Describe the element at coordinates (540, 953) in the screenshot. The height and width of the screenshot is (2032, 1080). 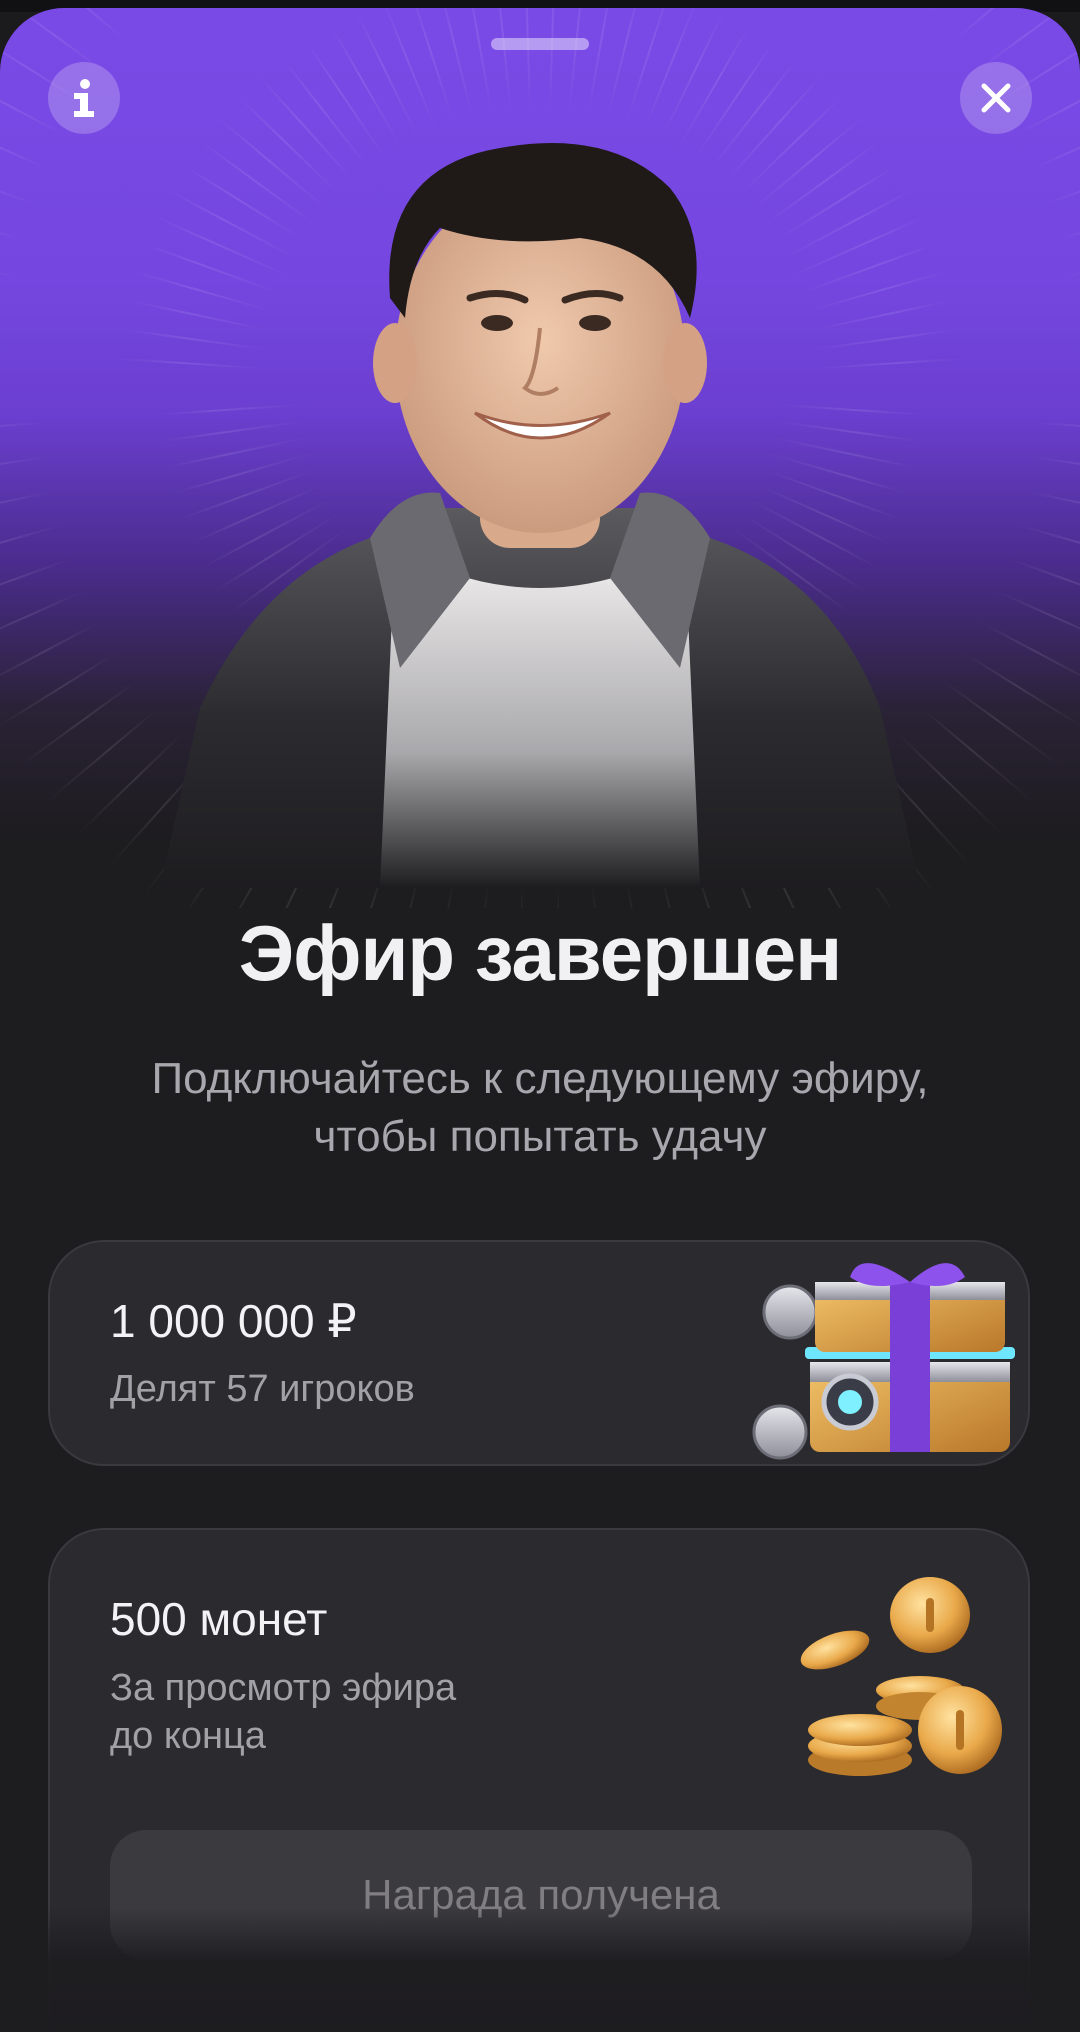
I see `page-title: Эфир завершен` at that location.